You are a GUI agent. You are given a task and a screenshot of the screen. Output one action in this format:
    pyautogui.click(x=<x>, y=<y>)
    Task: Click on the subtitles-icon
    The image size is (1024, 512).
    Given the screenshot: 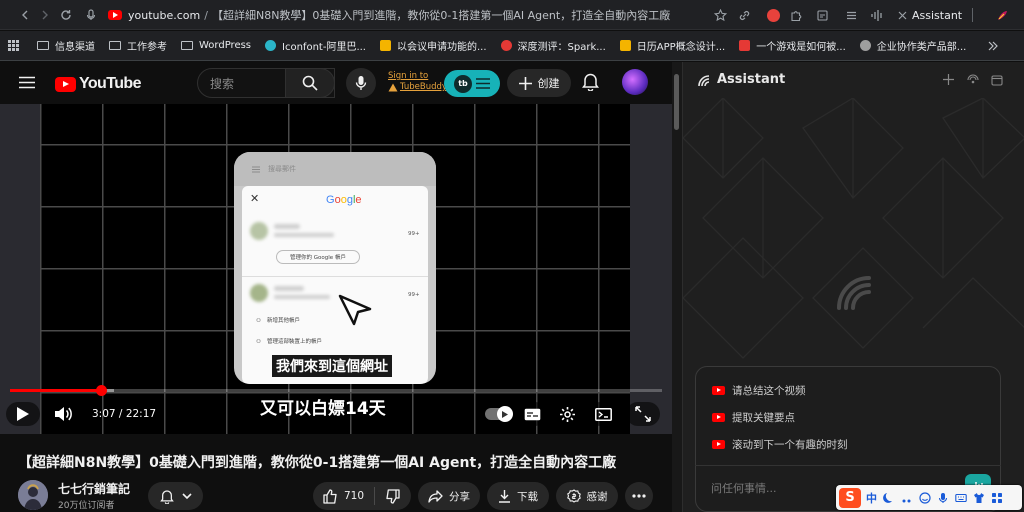 What is the action you would take?
    pyautogui.click(x=532, y=414)
    